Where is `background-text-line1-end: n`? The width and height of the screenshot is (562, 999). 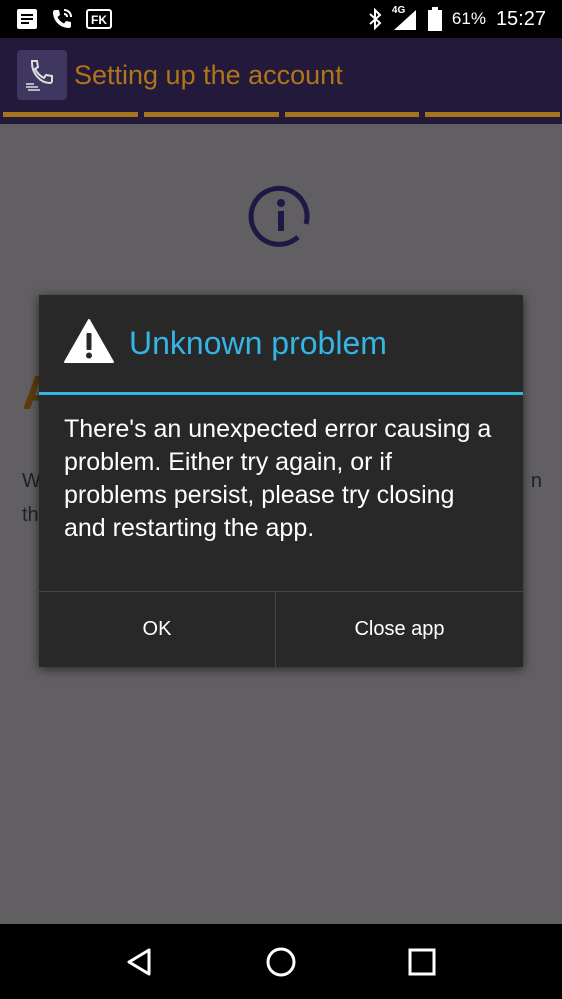
background-text-line1-end: n is located at coordinates (536, 481).